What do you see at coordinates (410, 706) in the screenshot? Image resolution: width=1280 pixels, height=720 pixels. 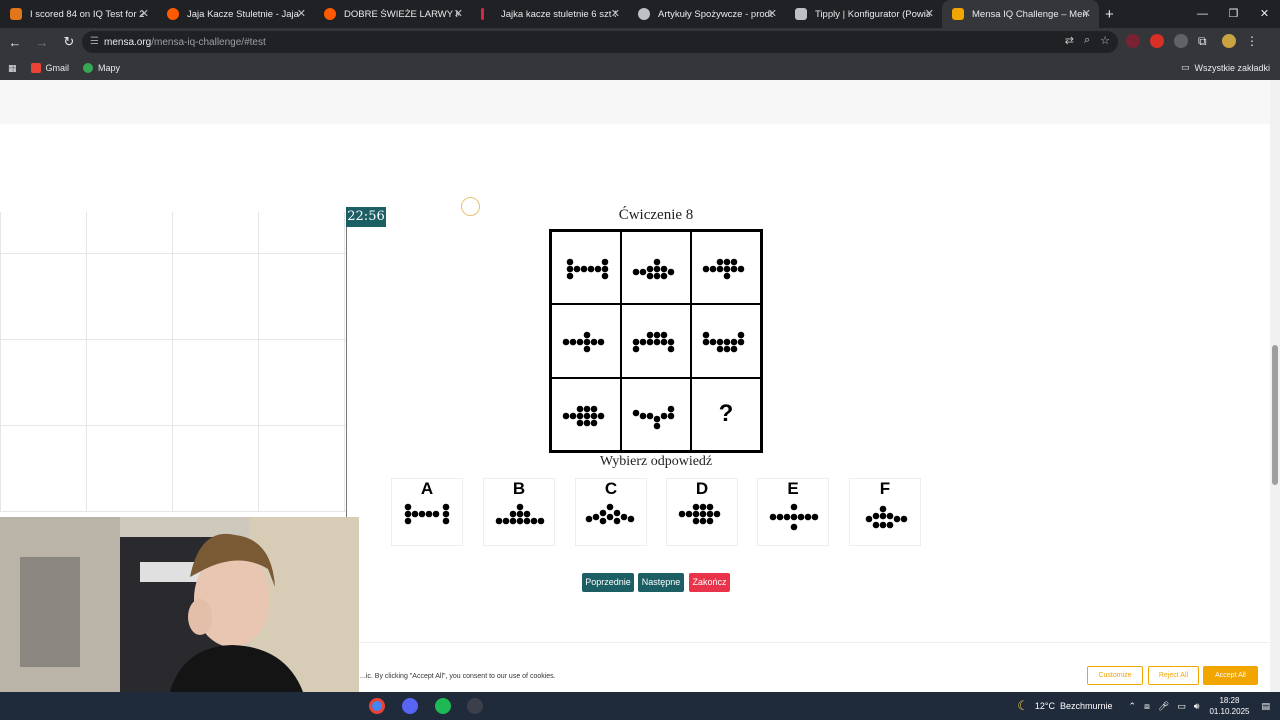 I see `discord-icon` at bounding box center [410, 706].